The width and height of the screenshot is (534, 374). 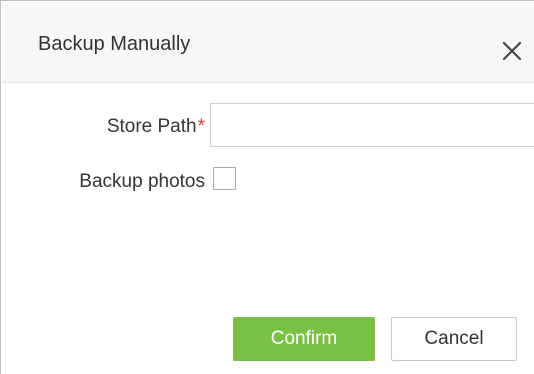 I want to click on store-path-label: Store Path*, so click(x=133, y=127).